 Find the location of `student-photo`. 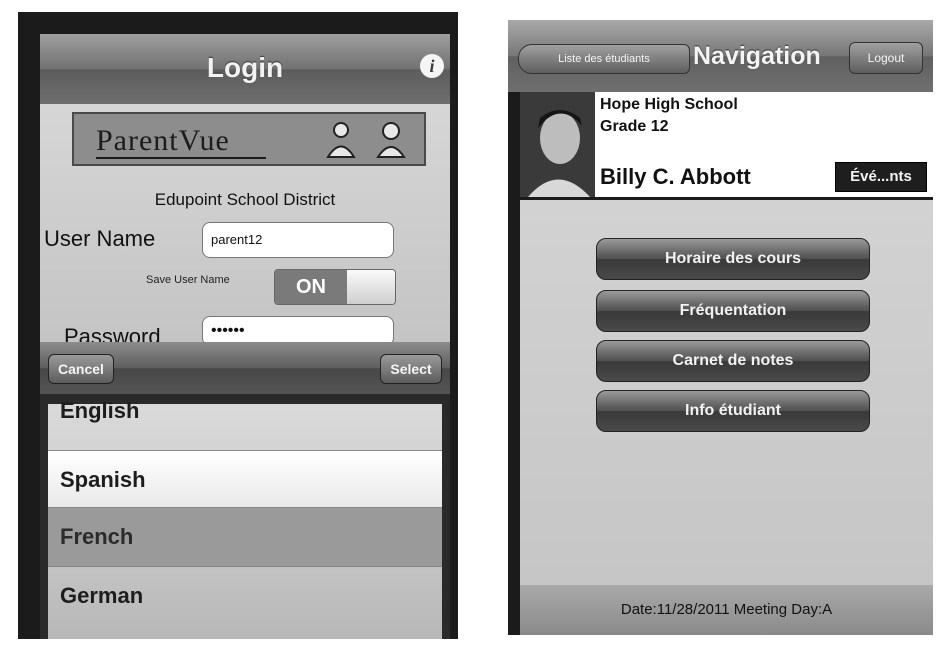

student-photo is located at coordinates (557, 144).